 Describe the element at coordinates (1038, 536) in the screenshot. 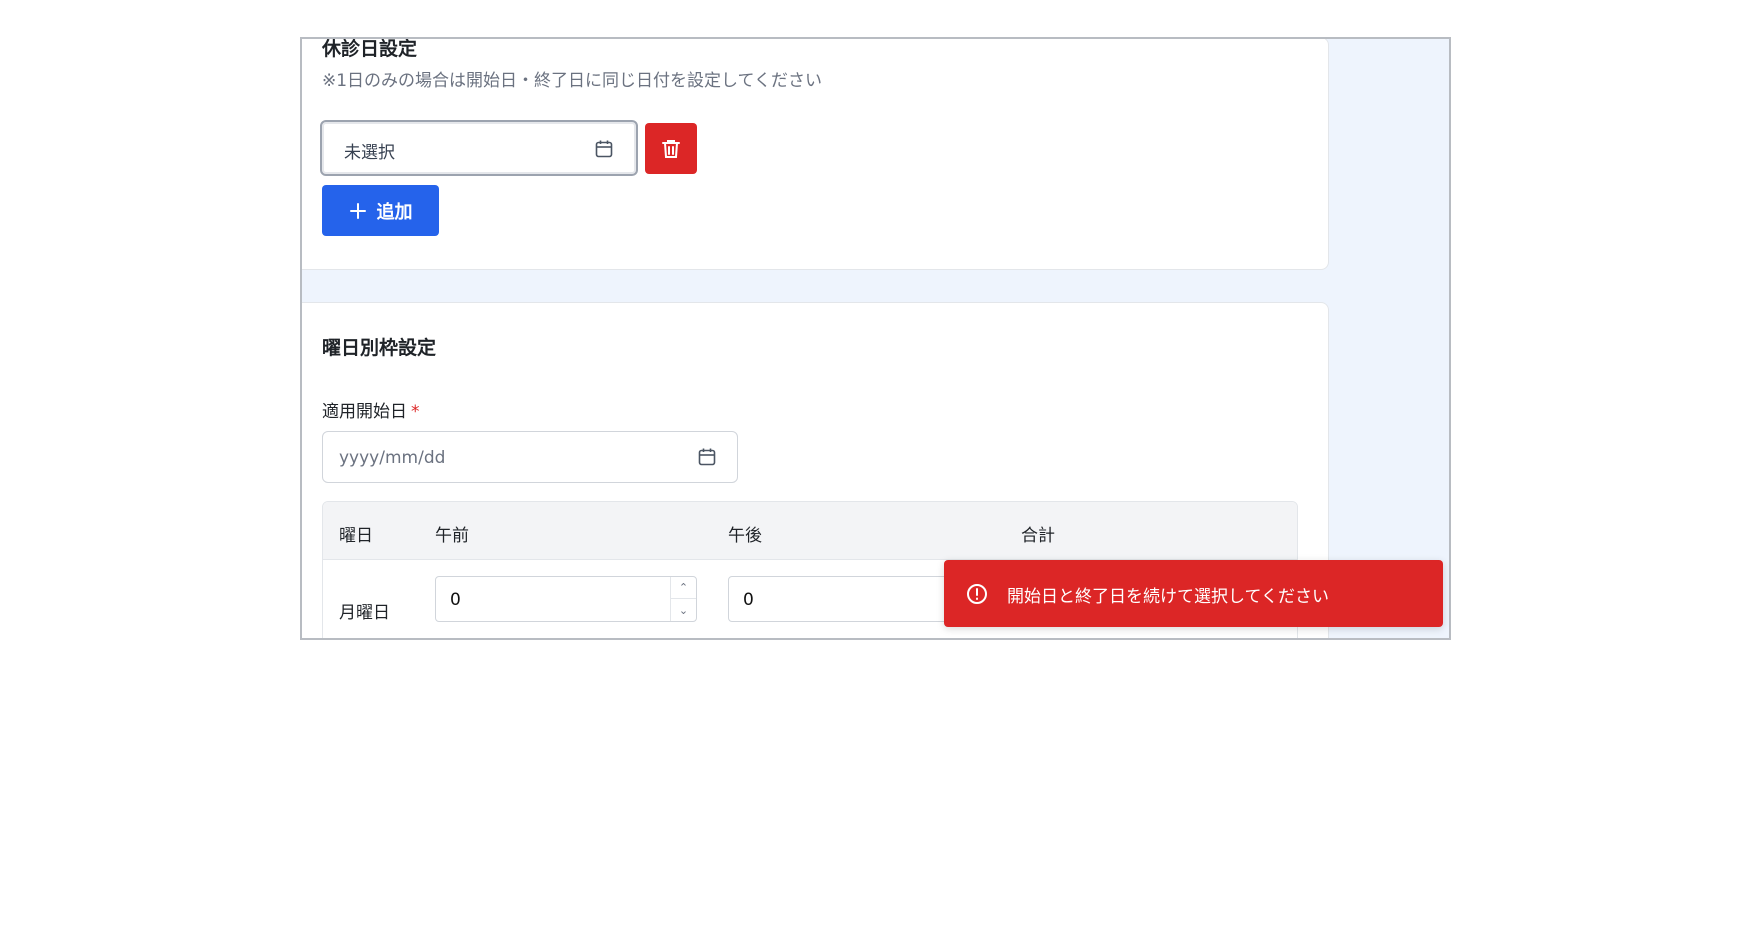

I see `header-total: 合計` at that location.